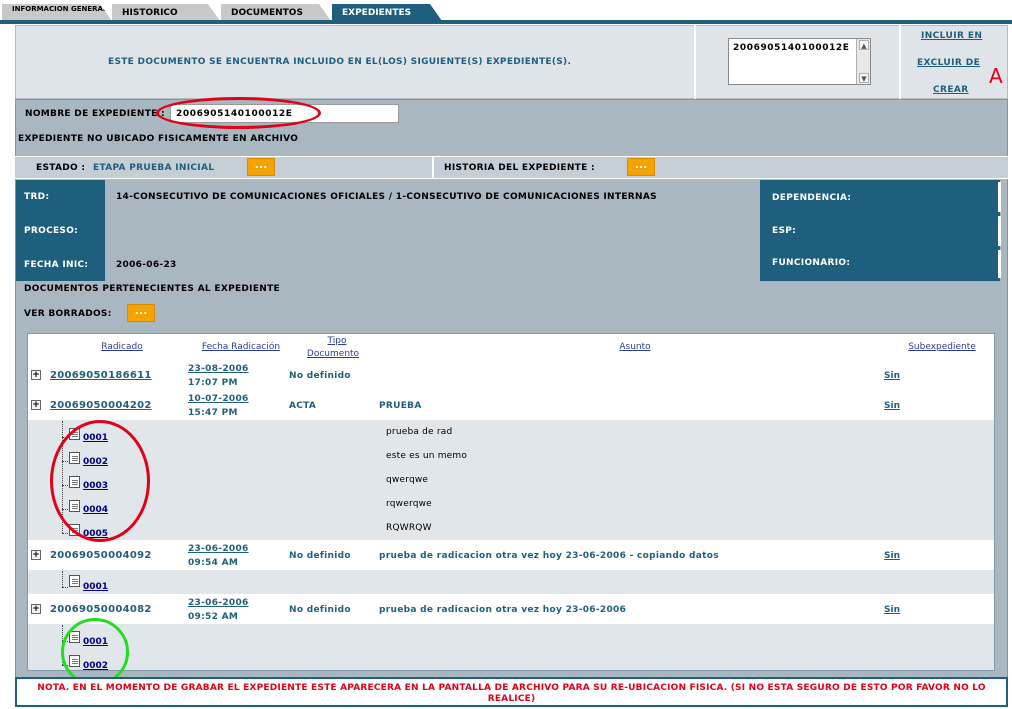 The image size is (1012, 709). I want to click on anexo-description: RQWRQW, so click(409, 528).